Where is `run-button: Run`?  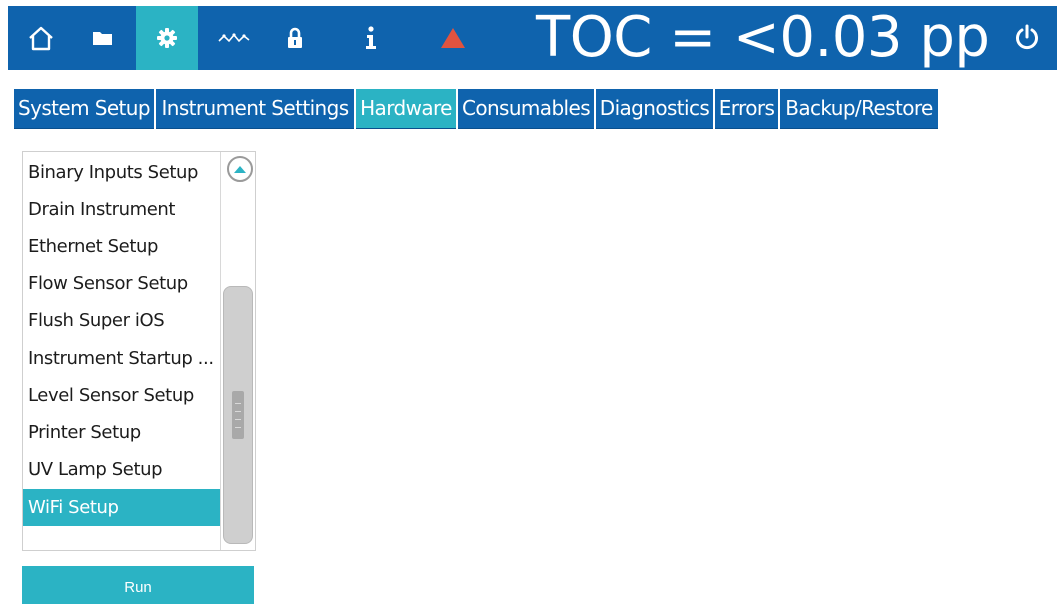
run-button: Run is located at coordinates (138, 585).